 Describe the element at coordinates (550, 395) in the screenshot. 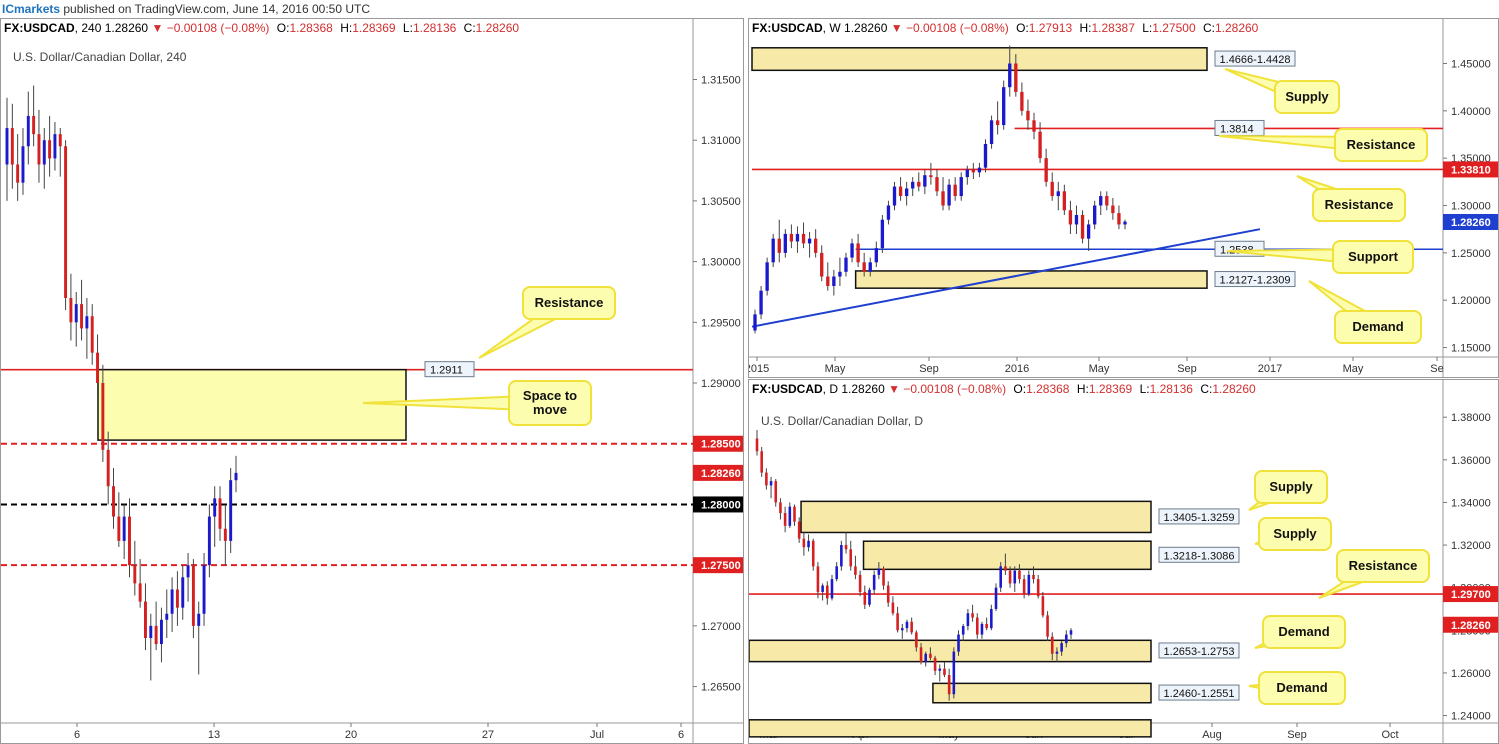

I see `callout-label: Space to` at that location.